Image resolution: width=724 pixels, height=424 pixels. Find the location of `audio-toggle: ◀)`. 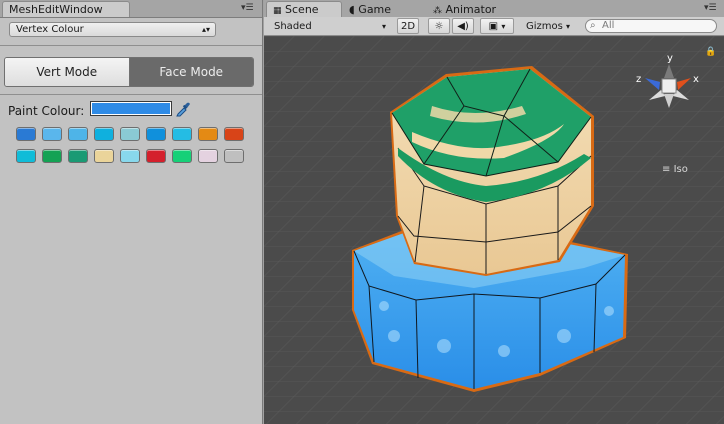

audio-toggle: ◀) is located at coordinates (463, 26).